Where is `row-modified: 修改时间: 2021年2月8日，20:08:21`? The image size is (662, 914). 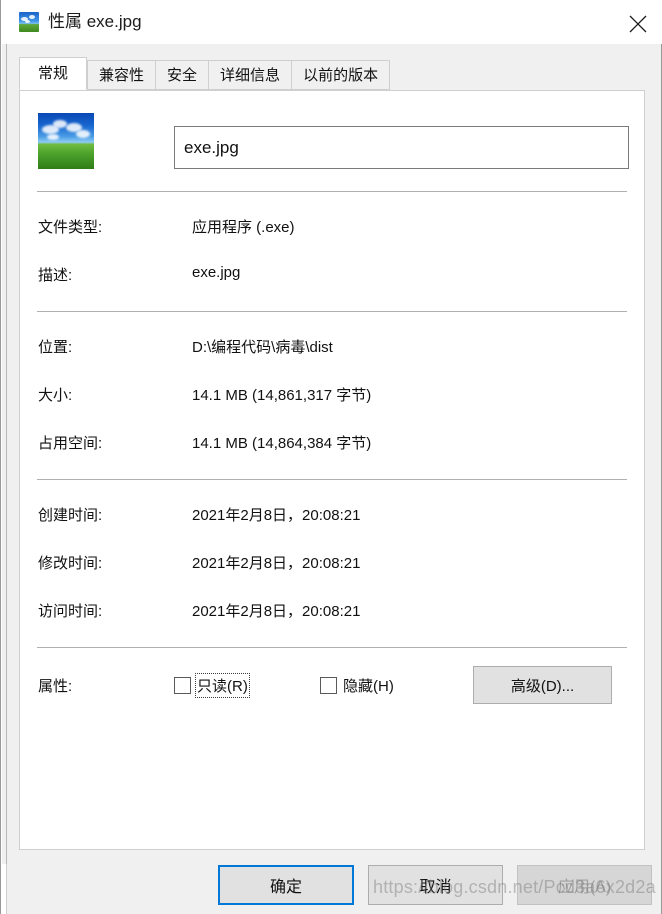
row-modified: 修改时间: 2021年2月8日，20:08:21 is located at coordinates (338, 563).